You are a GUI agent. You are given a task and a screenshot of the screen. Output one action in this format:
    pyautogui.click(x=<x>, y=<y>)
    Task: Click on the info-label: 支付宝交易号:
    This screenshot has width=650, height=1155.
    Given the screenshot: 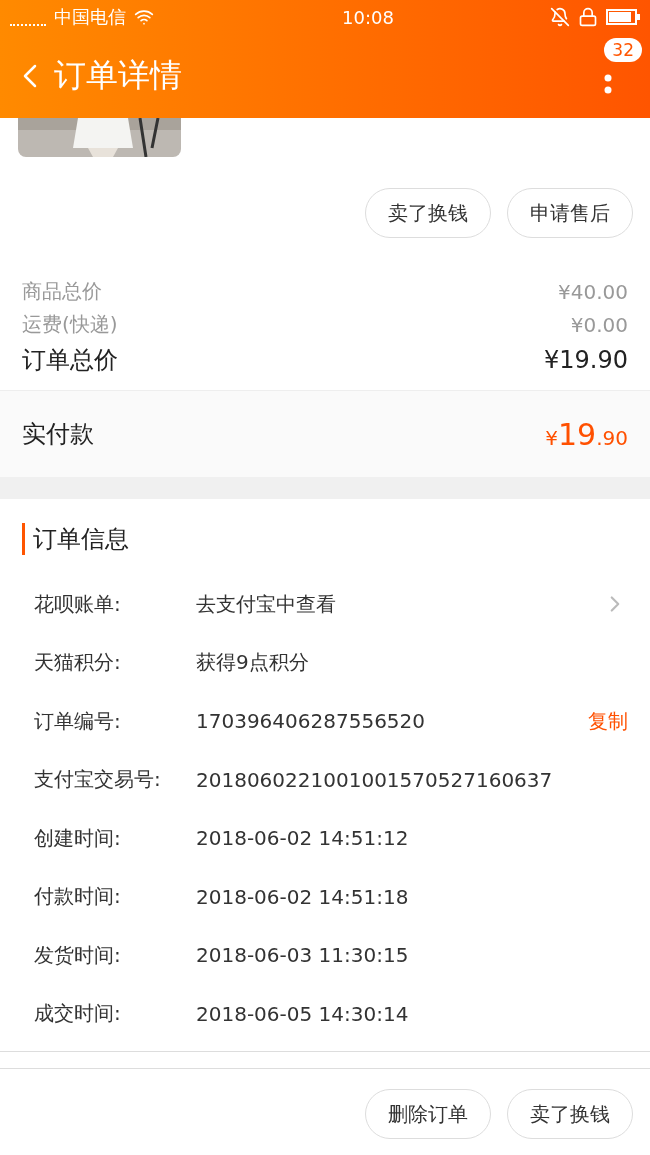 What is the action you would take?
    pyautogui.click(x=98, y=780)
    